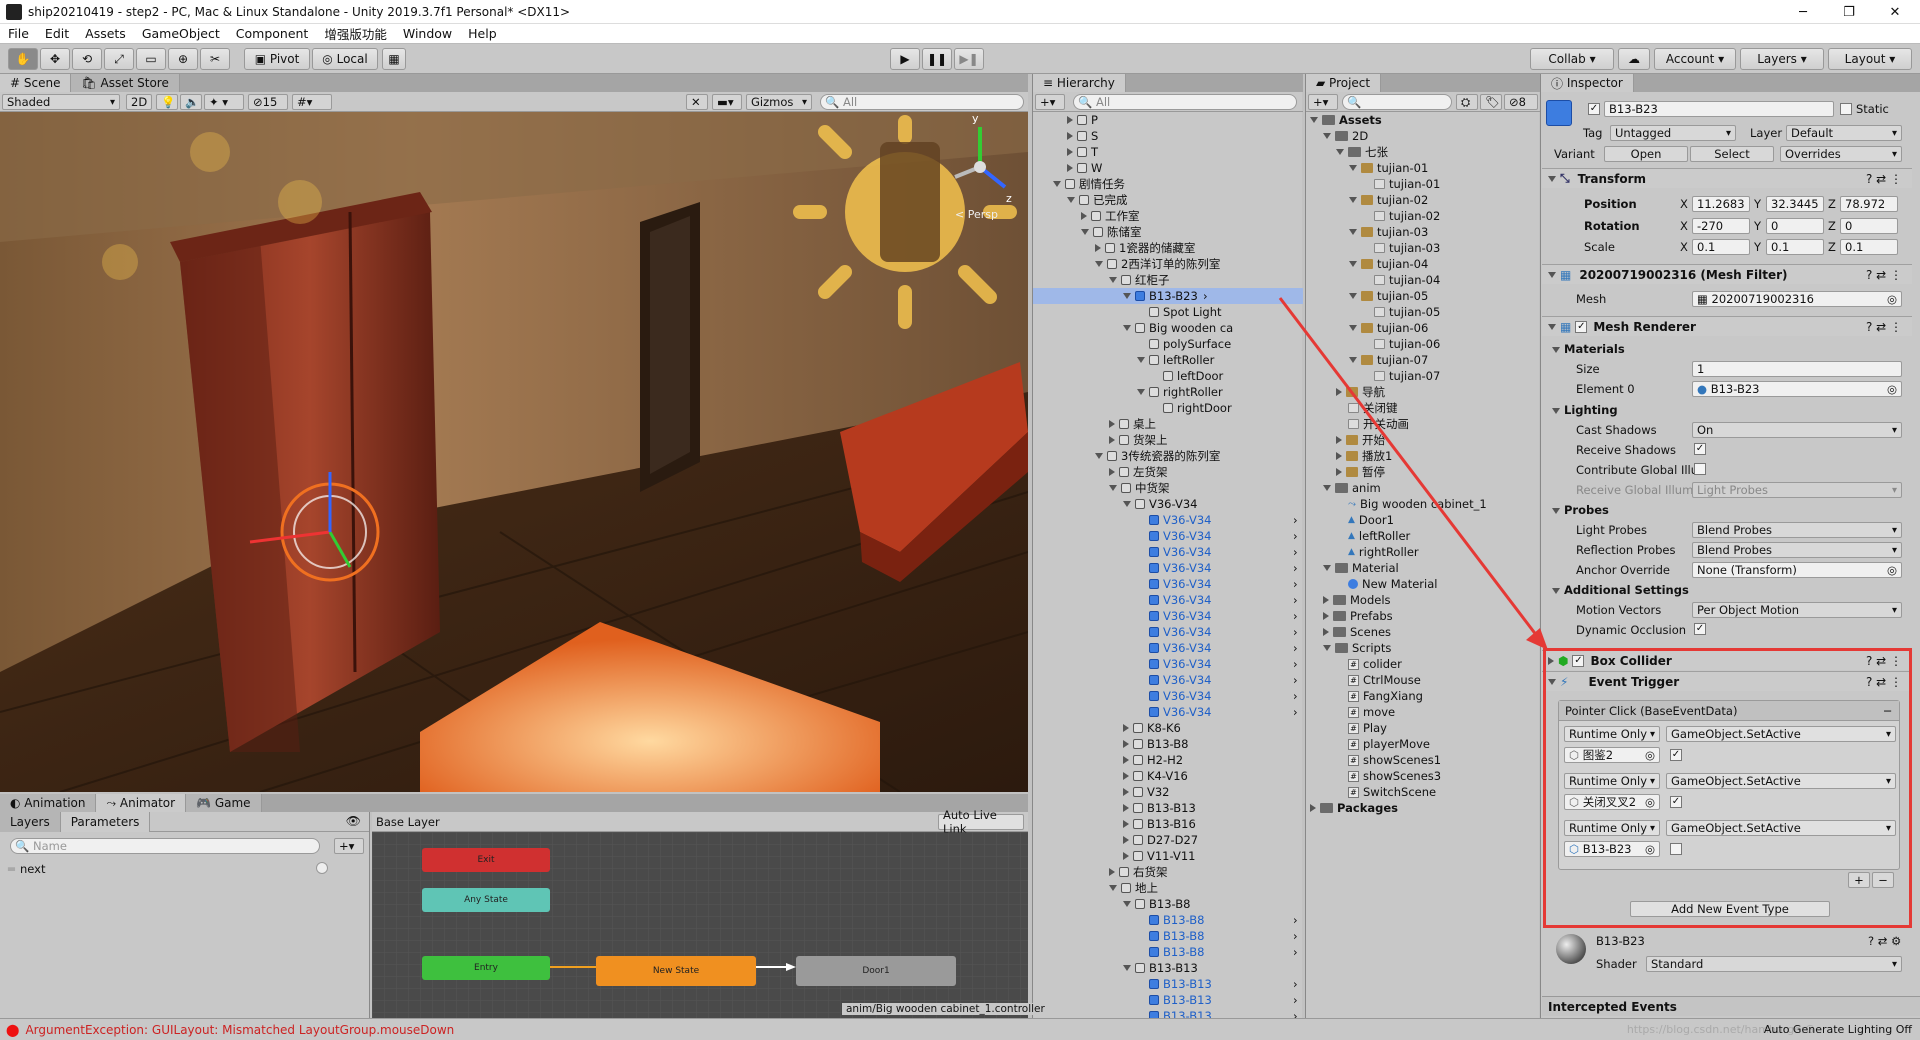 The width and height of the screenshot is (1920, 1040). Describe the element at coordinates (1620, 590) in the screenshot. I see `additional-settings-foldout: Additional Settings` at that location.